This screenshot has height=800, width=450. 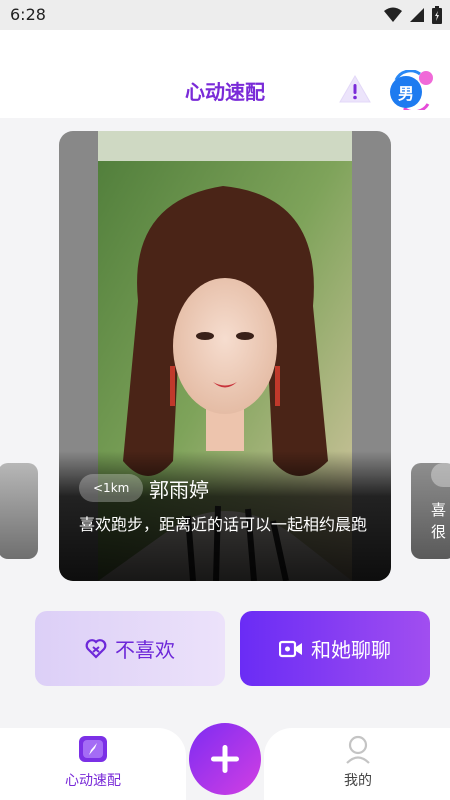 I want to click on tab-profile-label: 我的, so click(x=358, y=781).